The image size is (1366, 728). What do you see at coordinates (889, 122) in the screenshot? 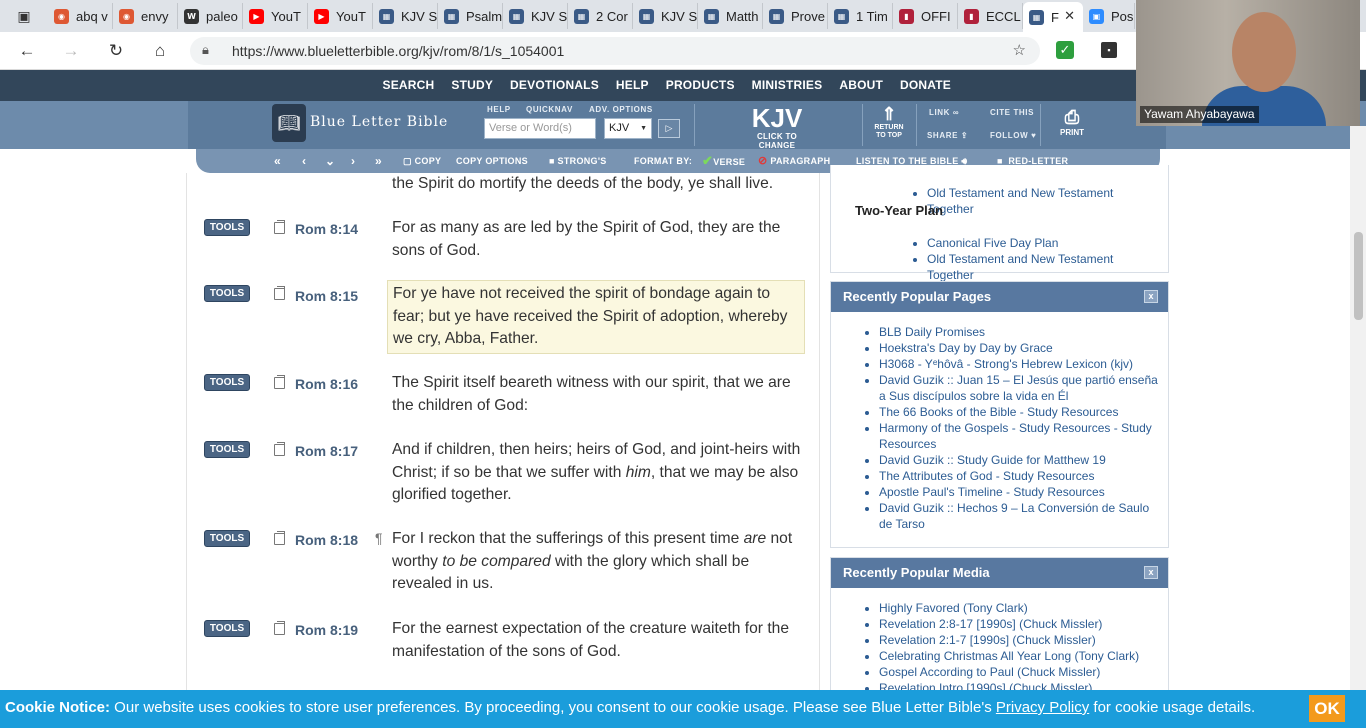
I see `return-to-top-button: ⇑ RETURN TO TOP` at bounding box center [889, 122].